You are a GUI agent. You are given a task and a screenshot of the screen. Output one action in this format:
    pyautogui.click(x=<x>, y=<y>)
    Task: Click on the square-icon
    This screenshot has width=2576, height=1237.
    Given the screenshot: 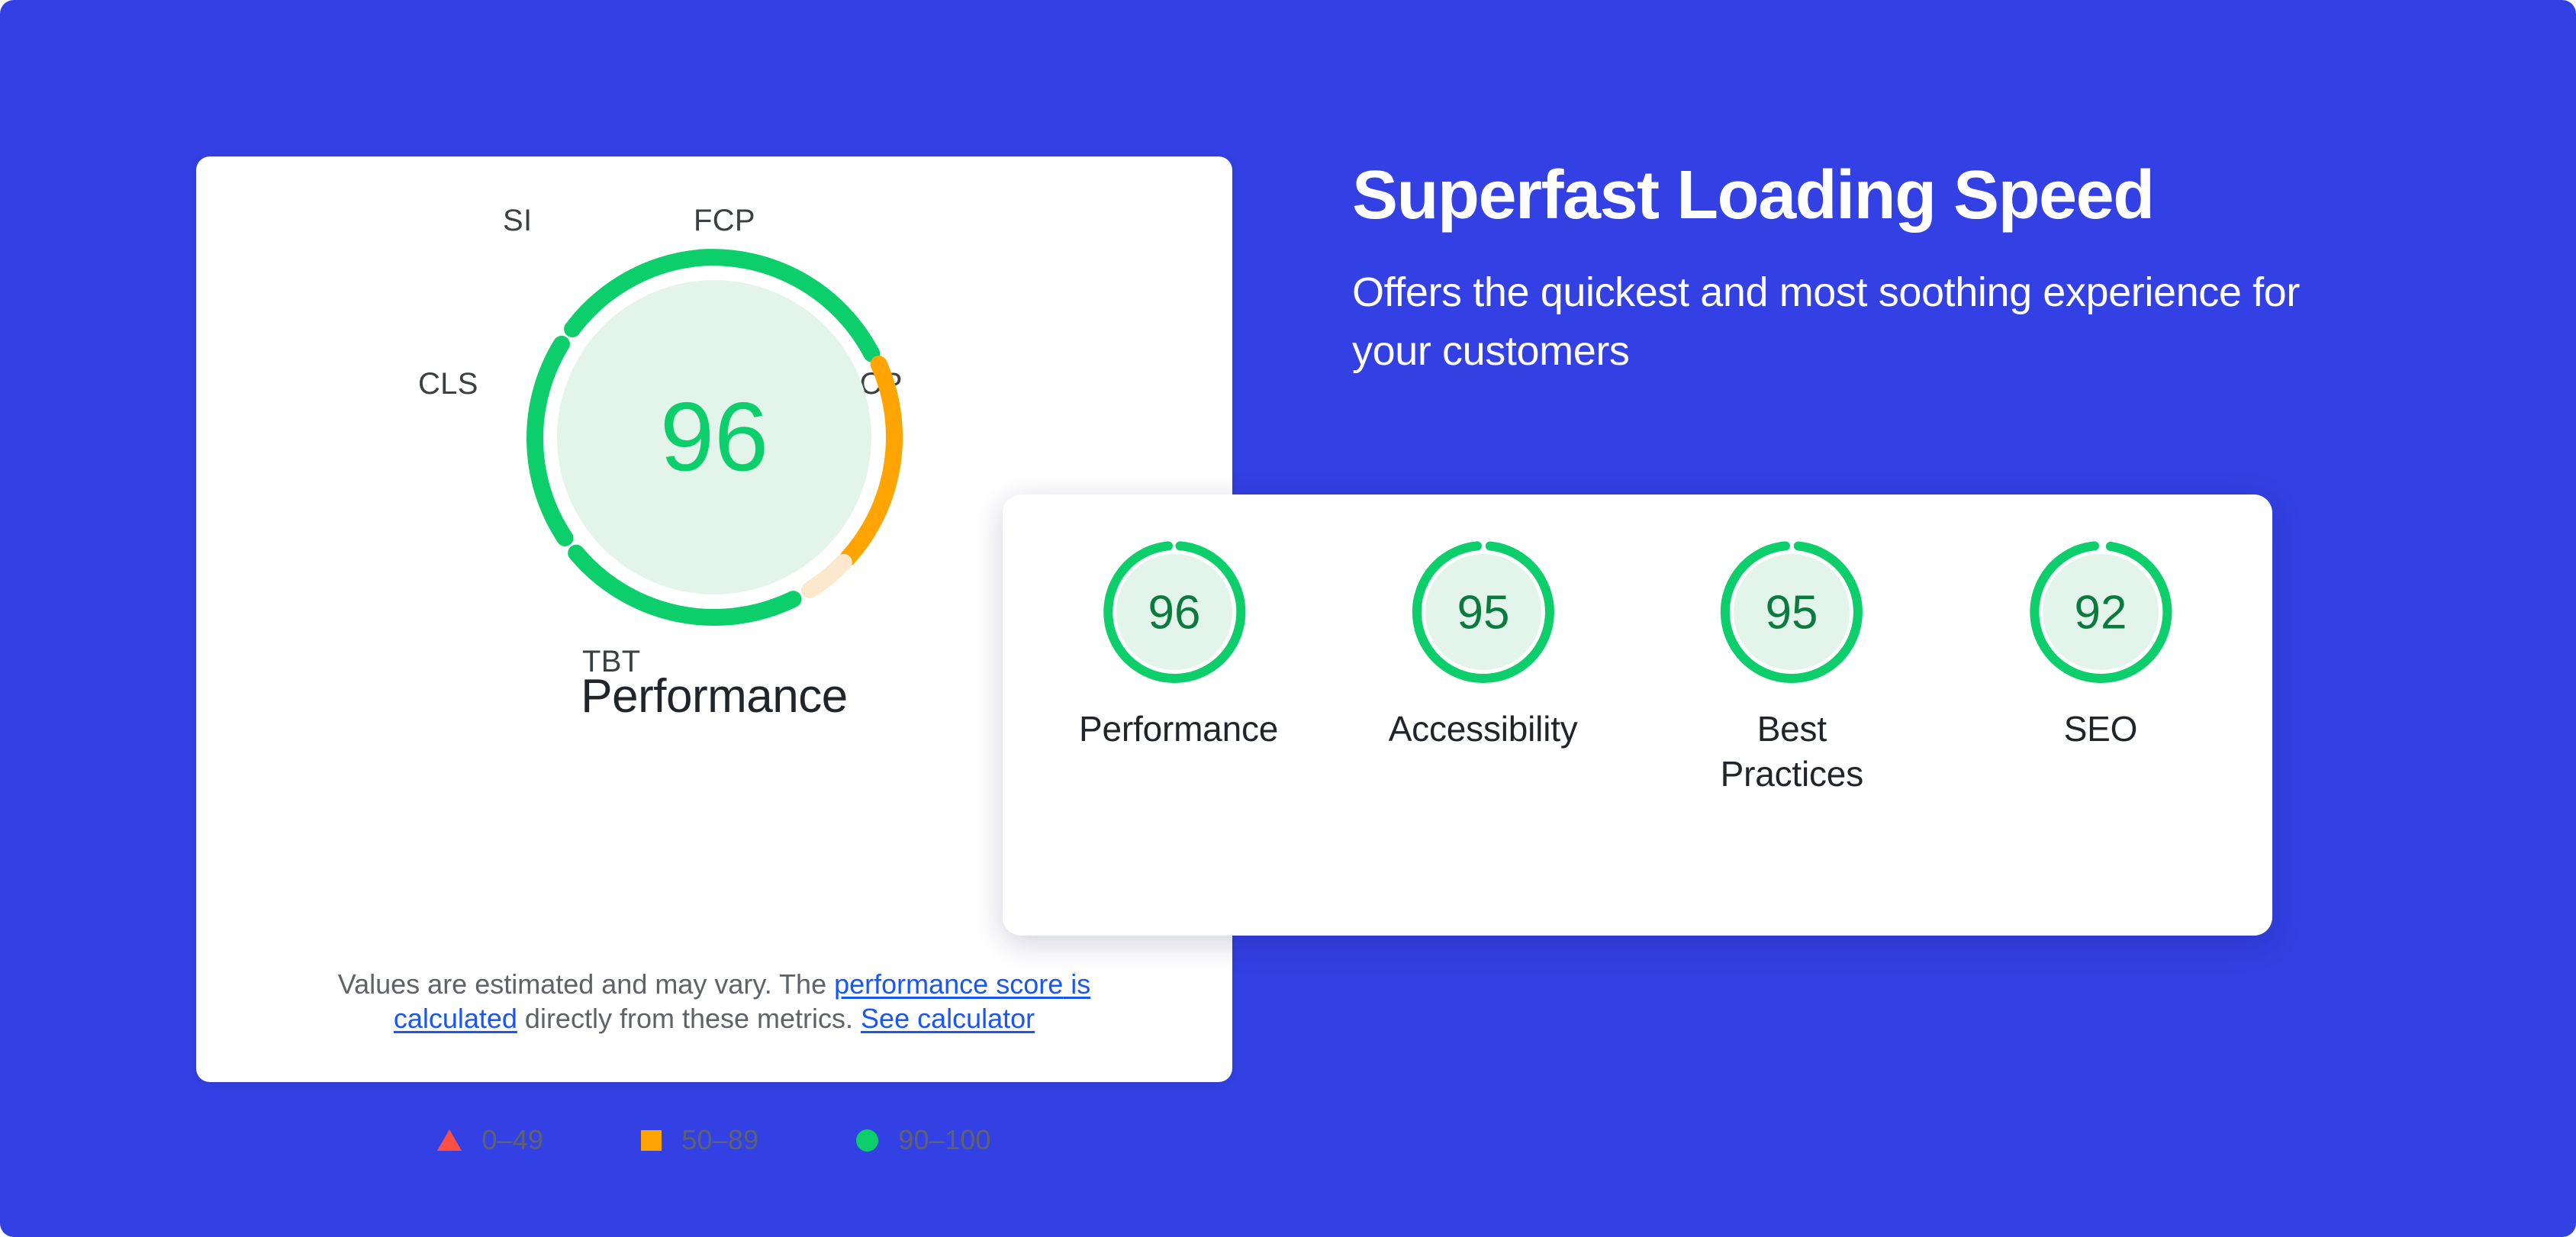 What is the action you would take?
    pyautogui.click(x=651, y=1140)
    